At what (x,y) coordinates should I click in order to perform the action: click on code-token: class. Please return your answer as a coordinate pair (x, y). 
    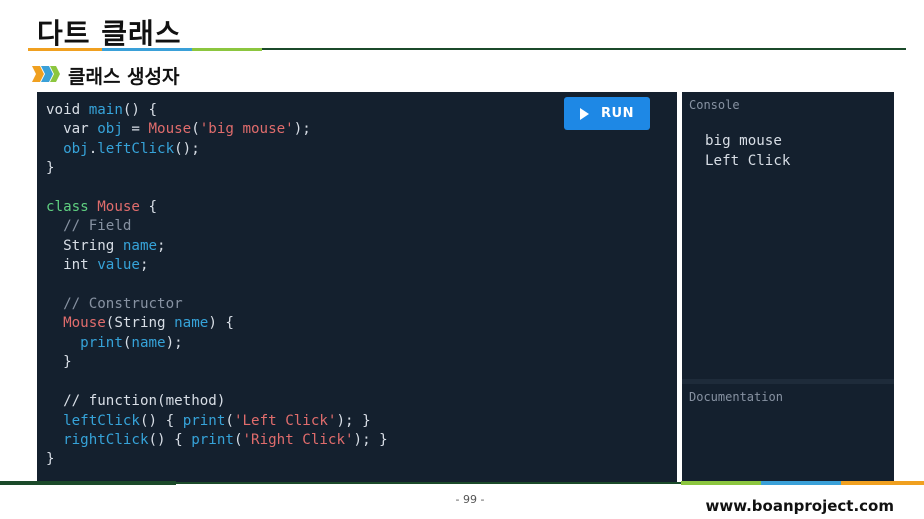
    Looking at the image, I should click on (72, 207).